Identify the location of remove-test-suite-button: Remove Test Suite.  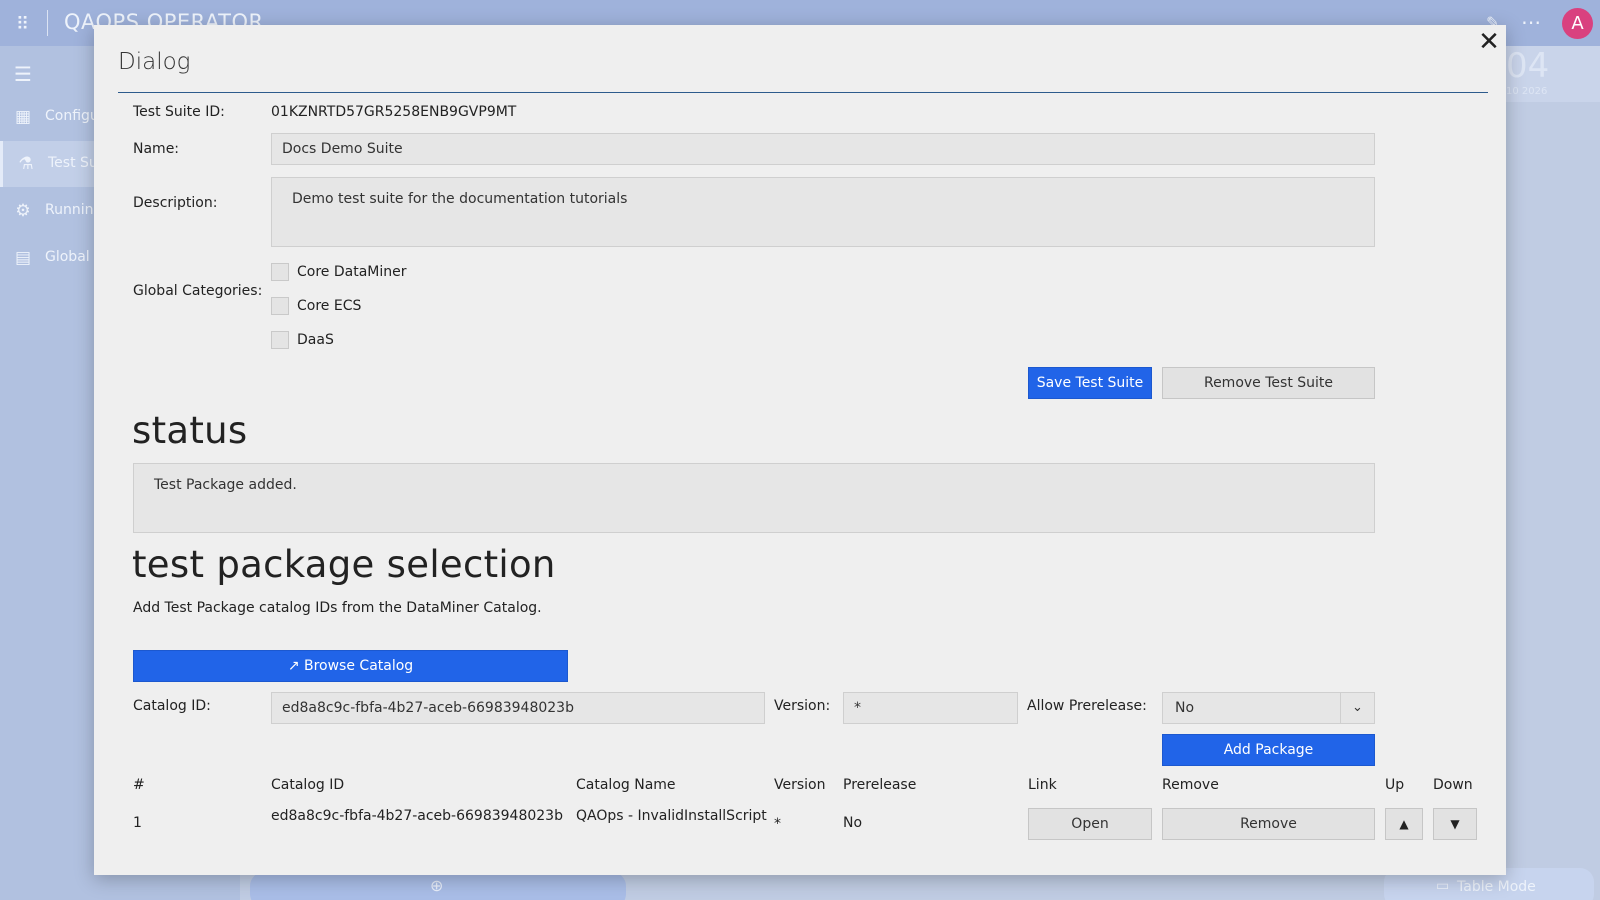
(1268, 383).